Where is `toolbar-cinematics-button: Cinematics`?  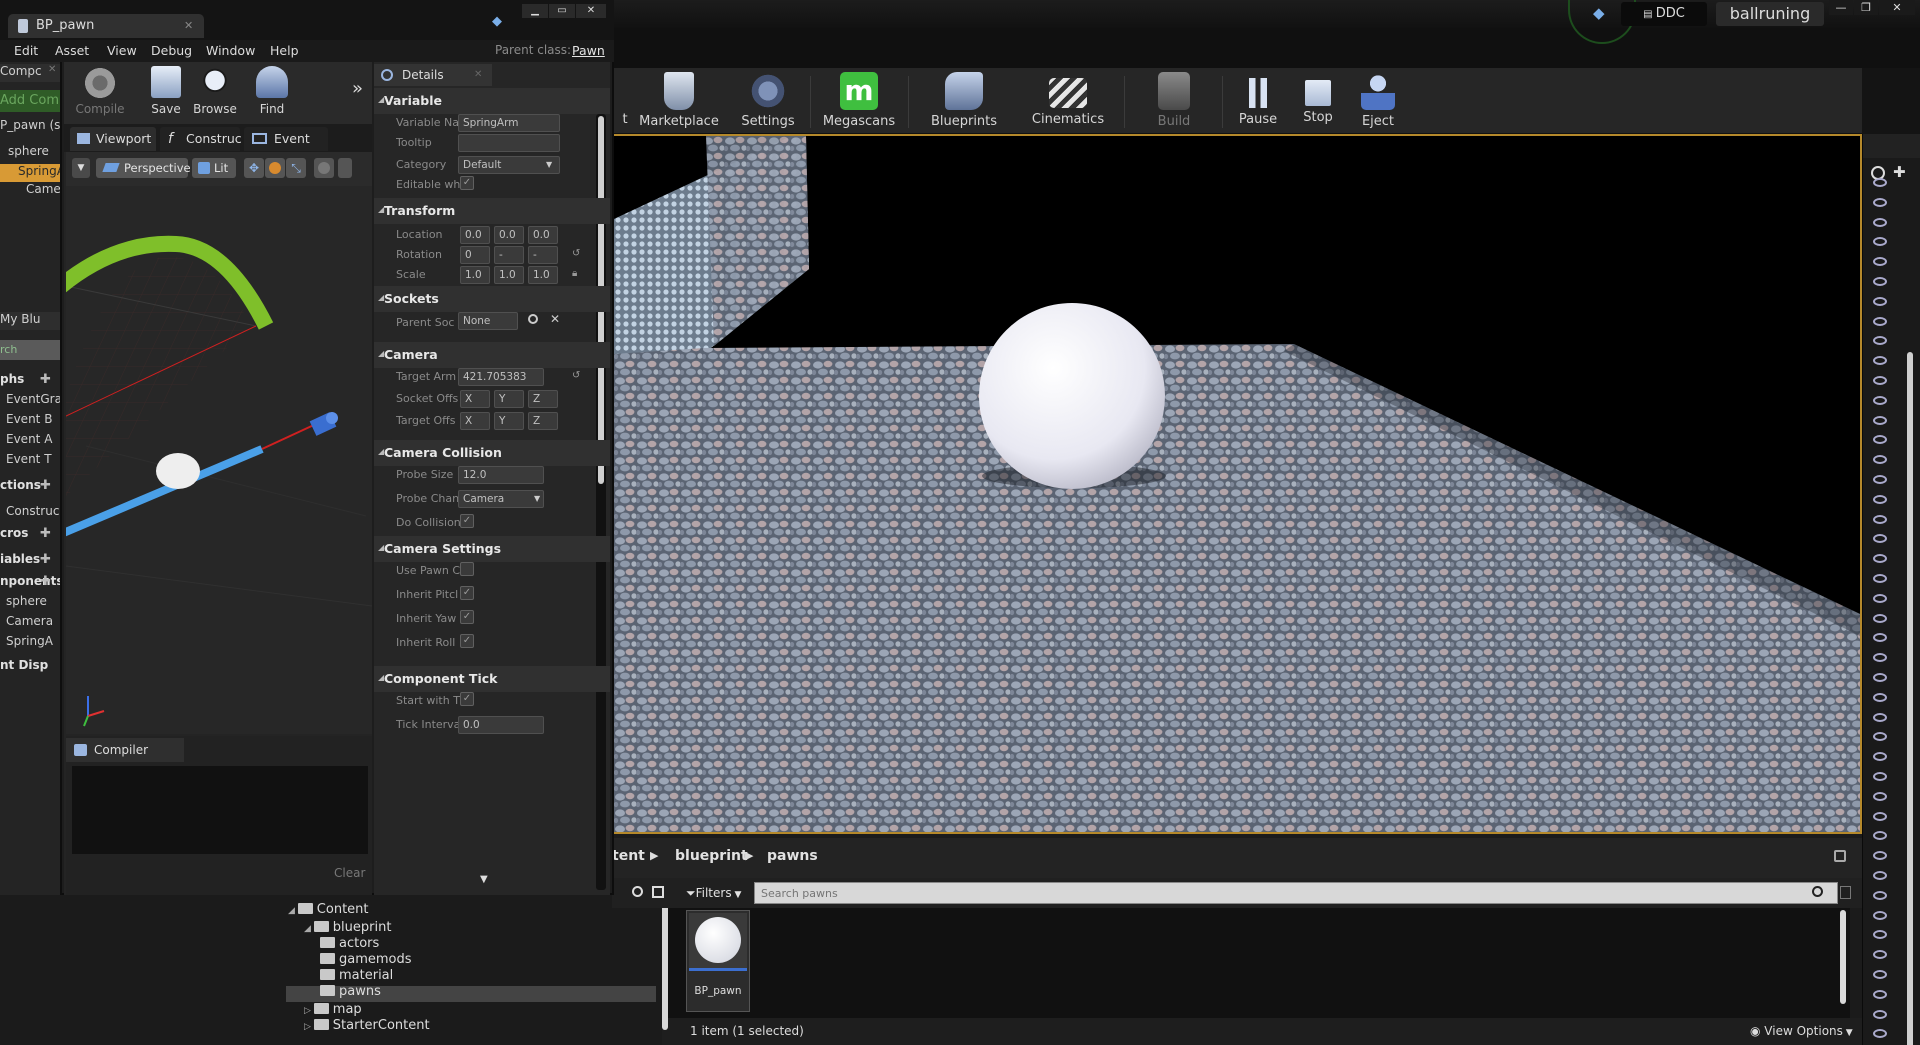
toolbar-cinematics-button: Cinematics is located at coordinates (1068, 103).